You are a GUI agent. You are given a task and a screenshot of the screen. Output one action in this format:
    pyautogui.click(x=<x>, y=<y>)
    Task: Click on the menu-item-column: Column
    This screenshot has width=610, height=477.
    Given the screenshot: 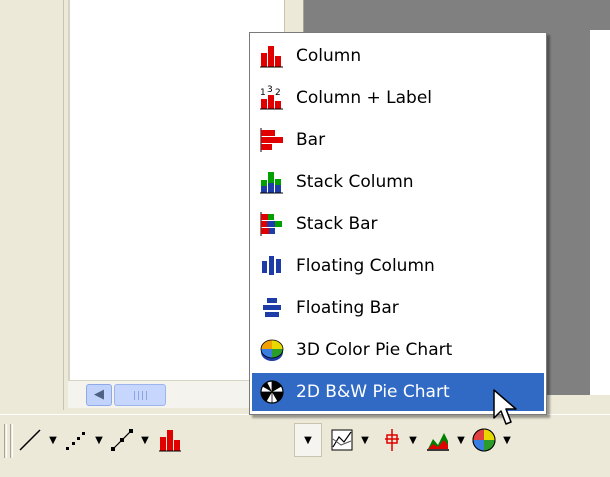 What is the action you would take?
    pyautogui.click(x=398, y=56)
    